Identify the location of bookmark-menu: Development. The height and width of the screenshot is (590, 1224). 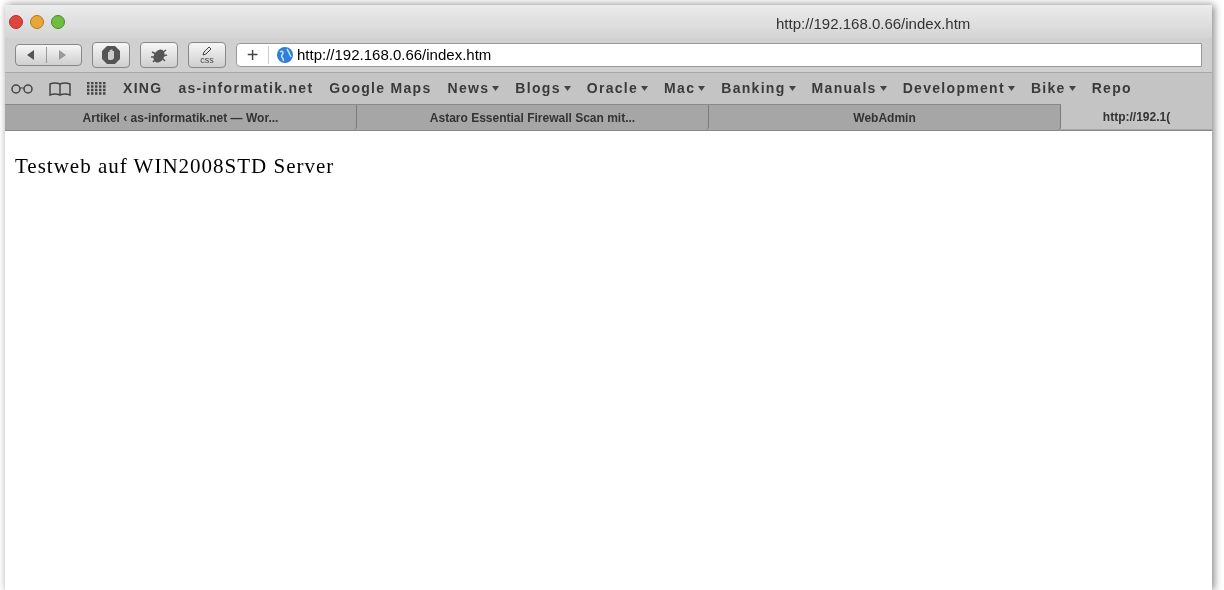
(958, 88).